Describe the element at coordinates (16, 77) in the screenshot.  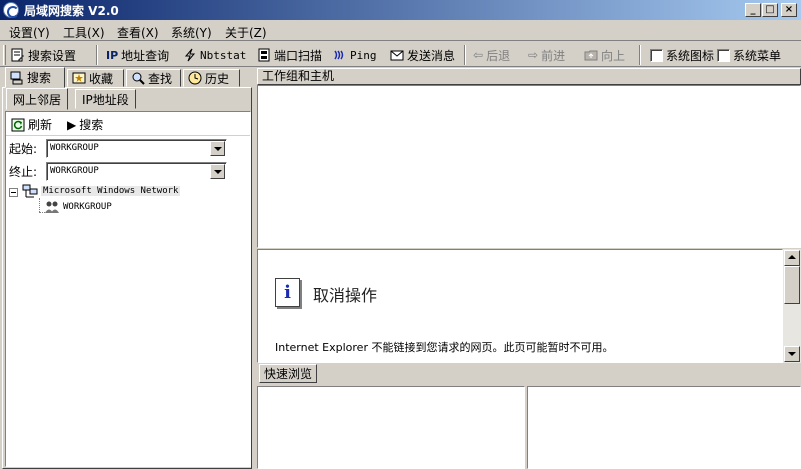
I see `computer-icon` at that location.